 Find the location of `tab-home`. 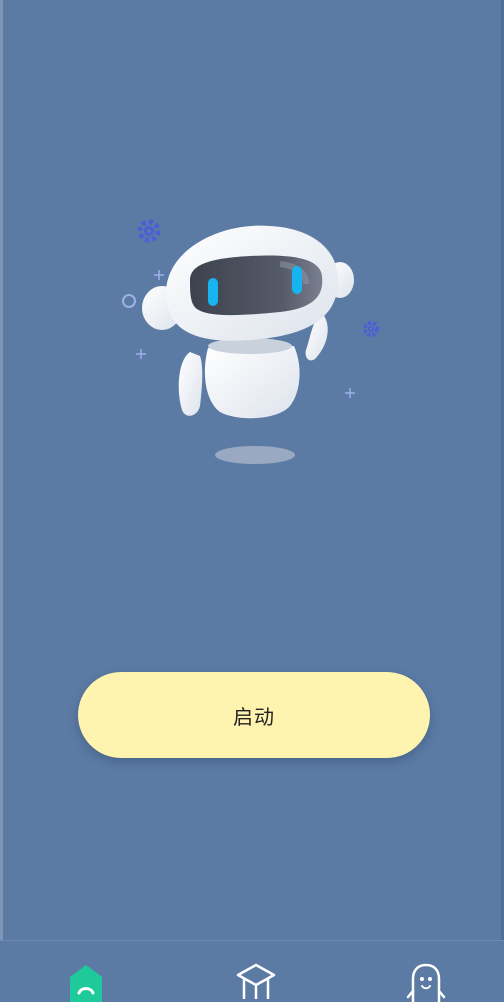

tab-home is located at coordinates (86, 980).